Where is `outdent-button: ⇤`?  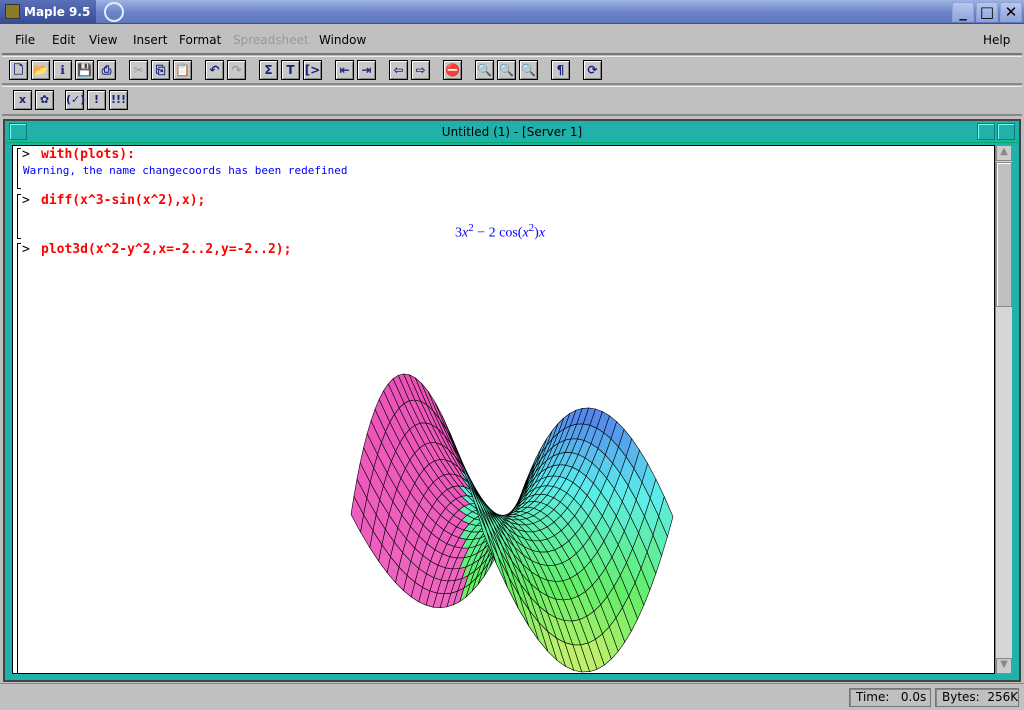
outdent-button: ⇤ is located at coordinates (344, 70).